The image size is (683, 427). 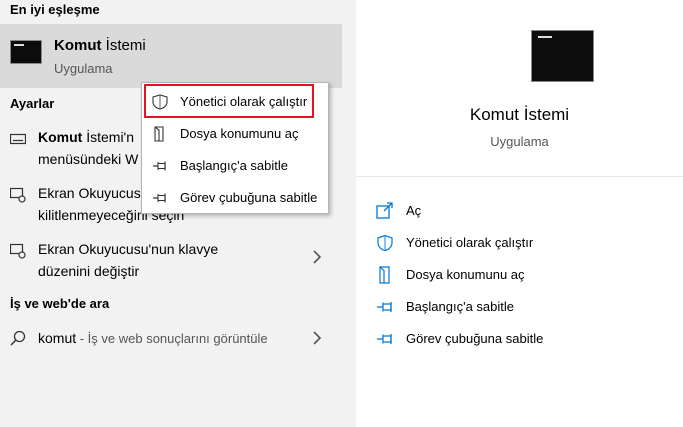 What do you see at coordinates (526, 340) in the screenshot?
I see `action-pin-to-taskbar: Görev çubuğuna sabitle` at bounding box center [526, 340].